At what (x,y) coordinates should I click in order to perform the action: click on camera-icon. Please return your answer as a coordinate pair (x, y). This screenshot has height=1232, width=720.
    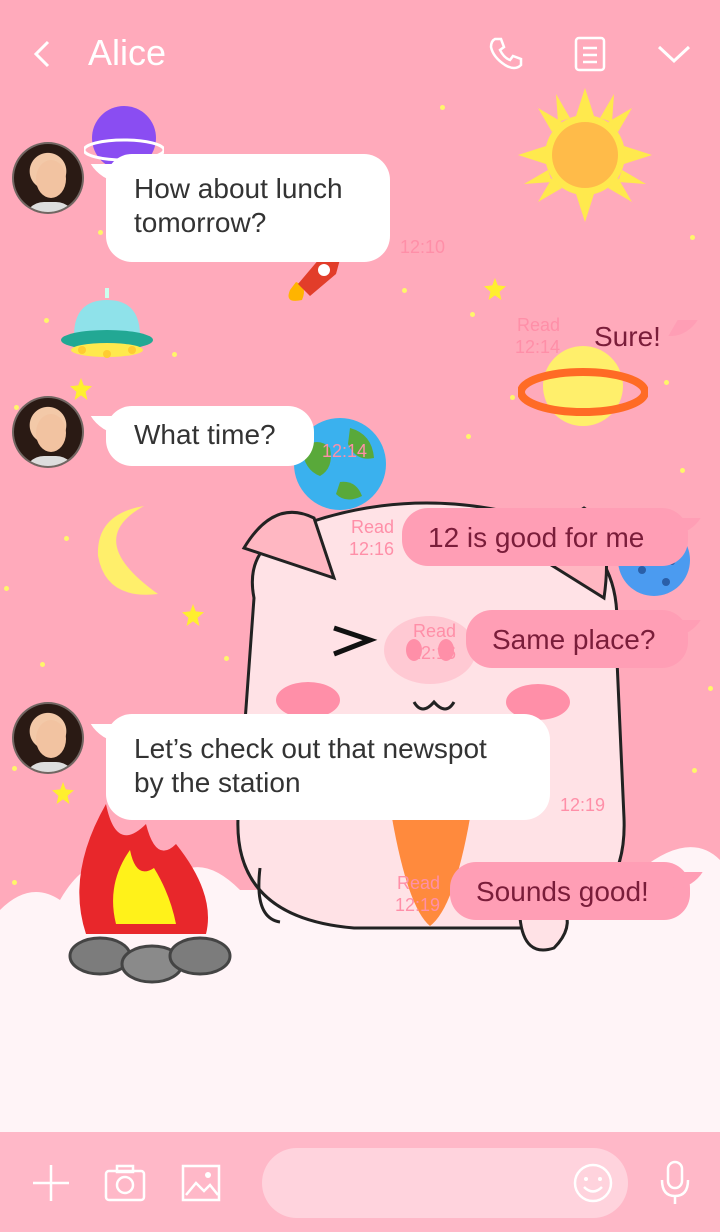
    Looking at the image, I should click on (125, 1183).